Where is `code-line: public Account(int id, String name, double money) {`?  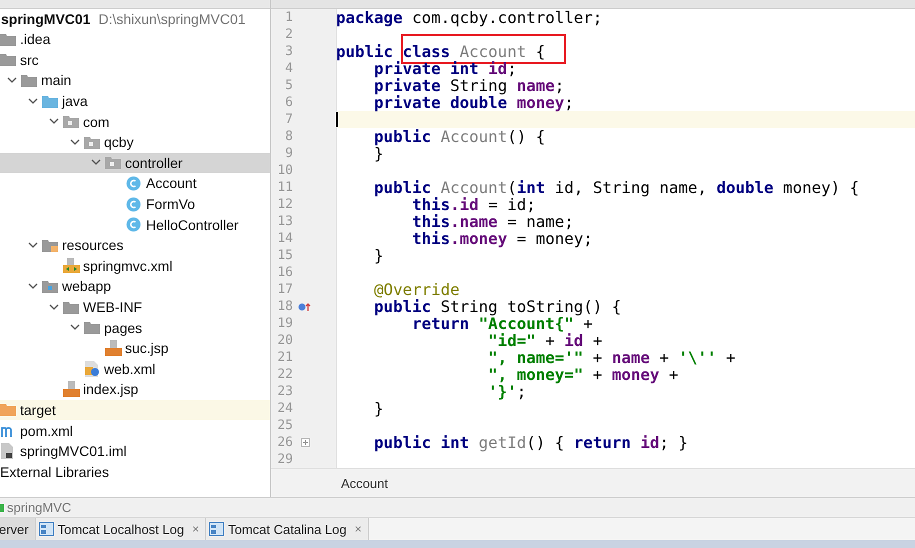 code-line: public Account(int id, String name, double money) { is located at coordinates (616, 187).